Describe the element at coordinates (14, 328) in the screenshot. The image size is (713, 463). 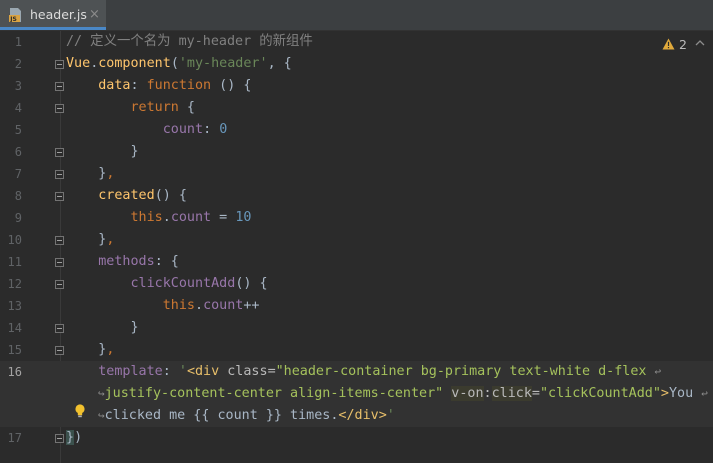
I see `line-number: 14` at that location.